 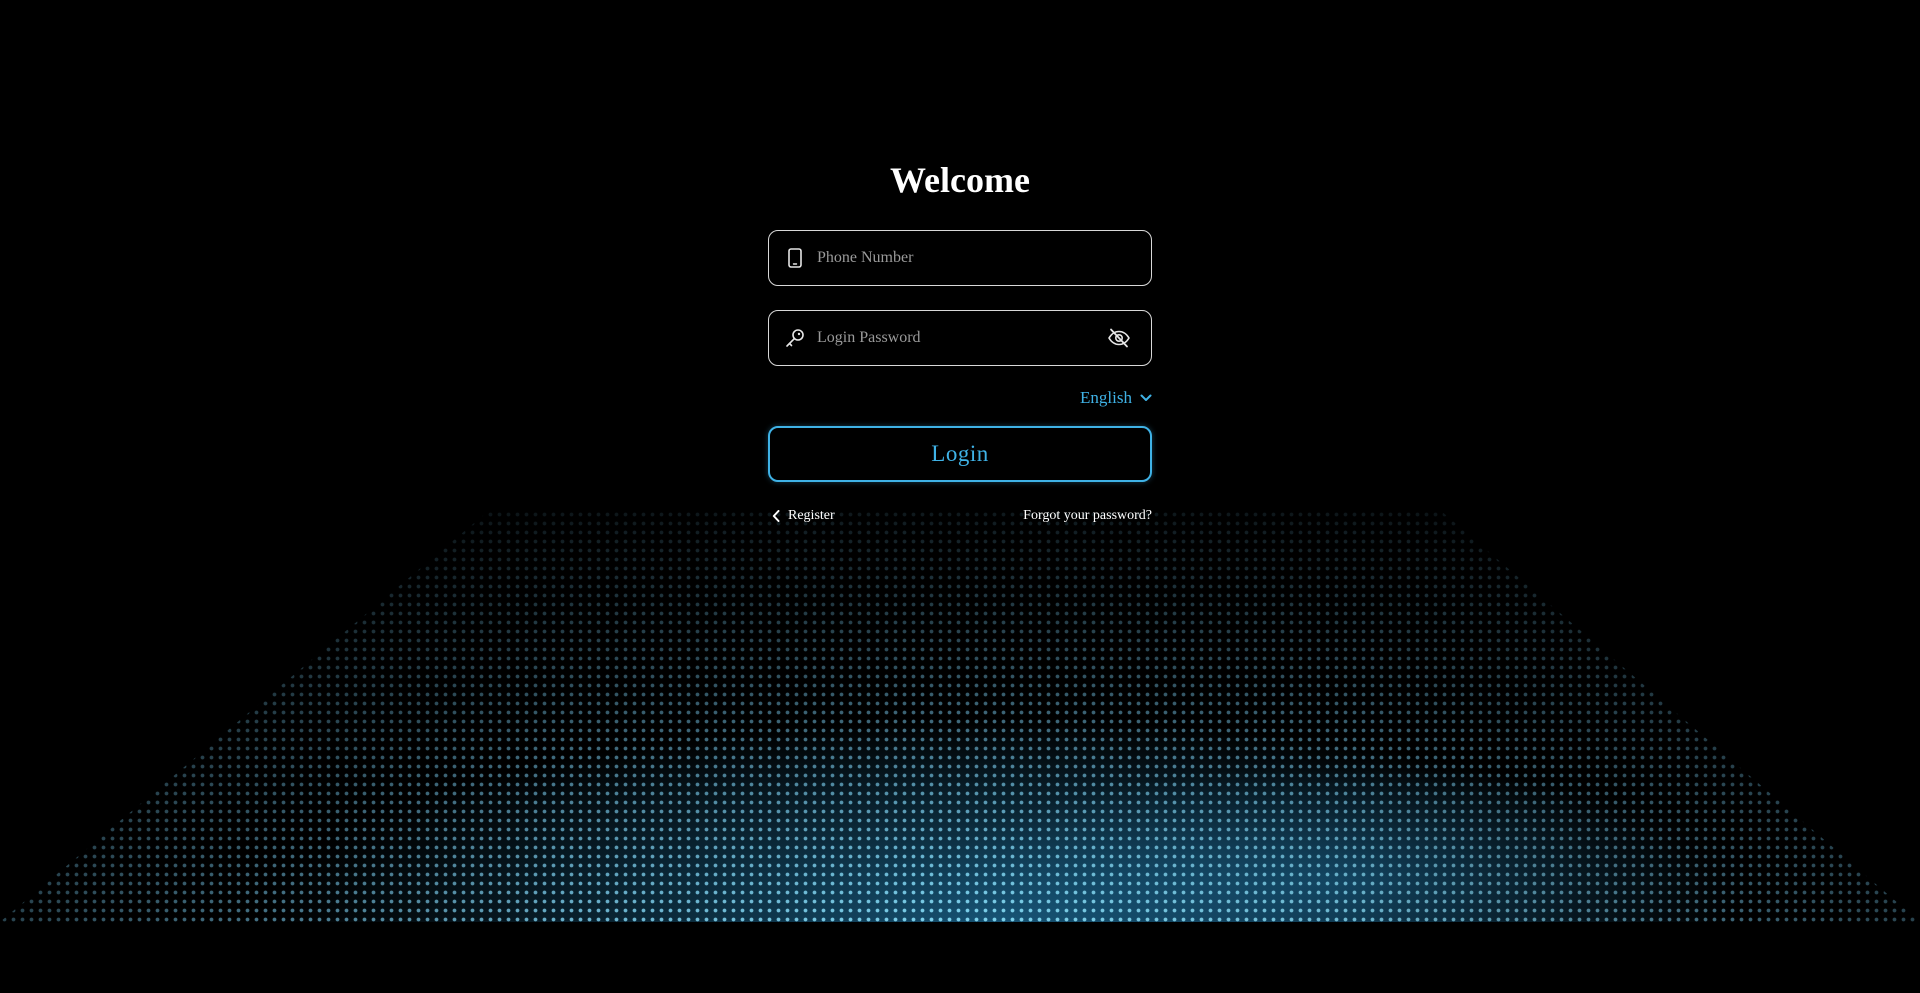 What do you see at coordinates (811, 515) in the screenshot?
I see `register-label: Register` at bounding box center [811, 515].